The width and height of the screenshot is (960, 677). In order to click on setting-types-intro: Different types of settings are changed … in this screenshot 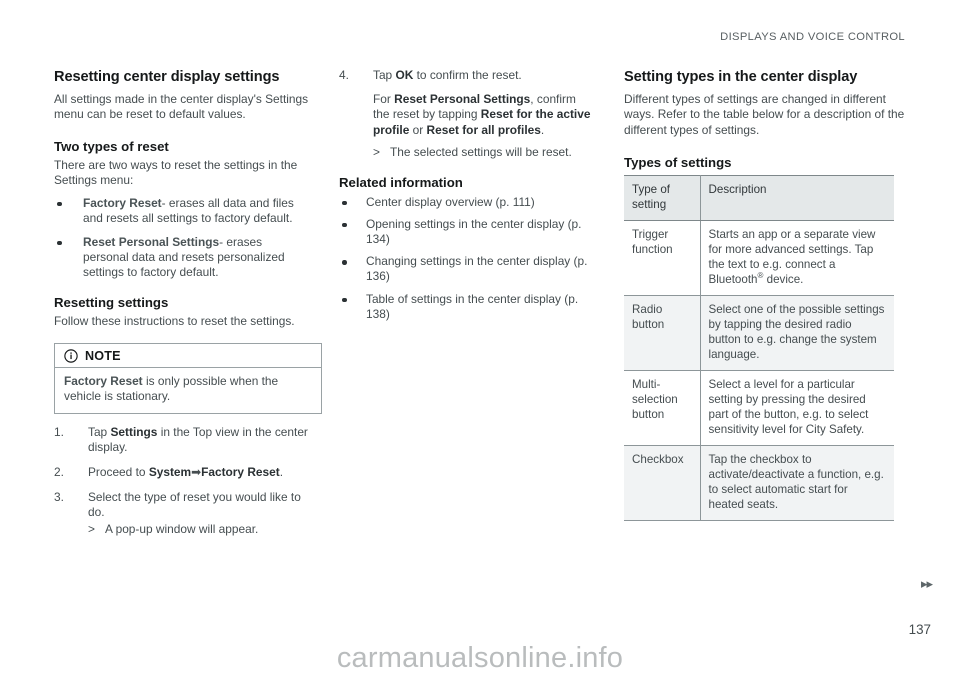, I will do `click(764, 114)`.